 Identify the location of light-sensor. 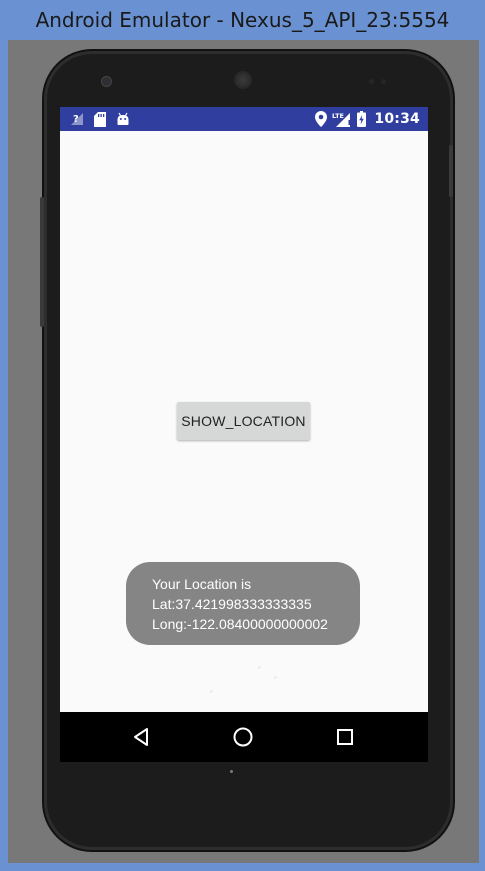
(383, 81).